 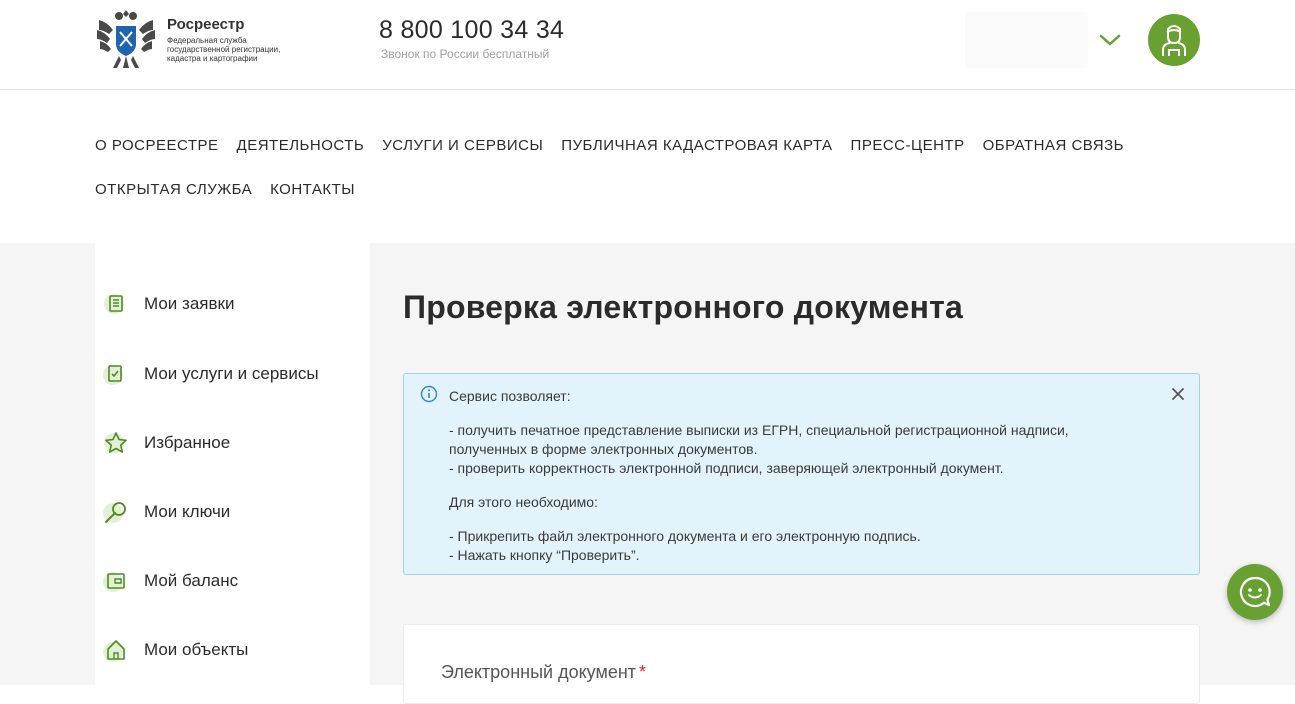 I want to click on chevron-down-icon, so click(x=1110, y=40).